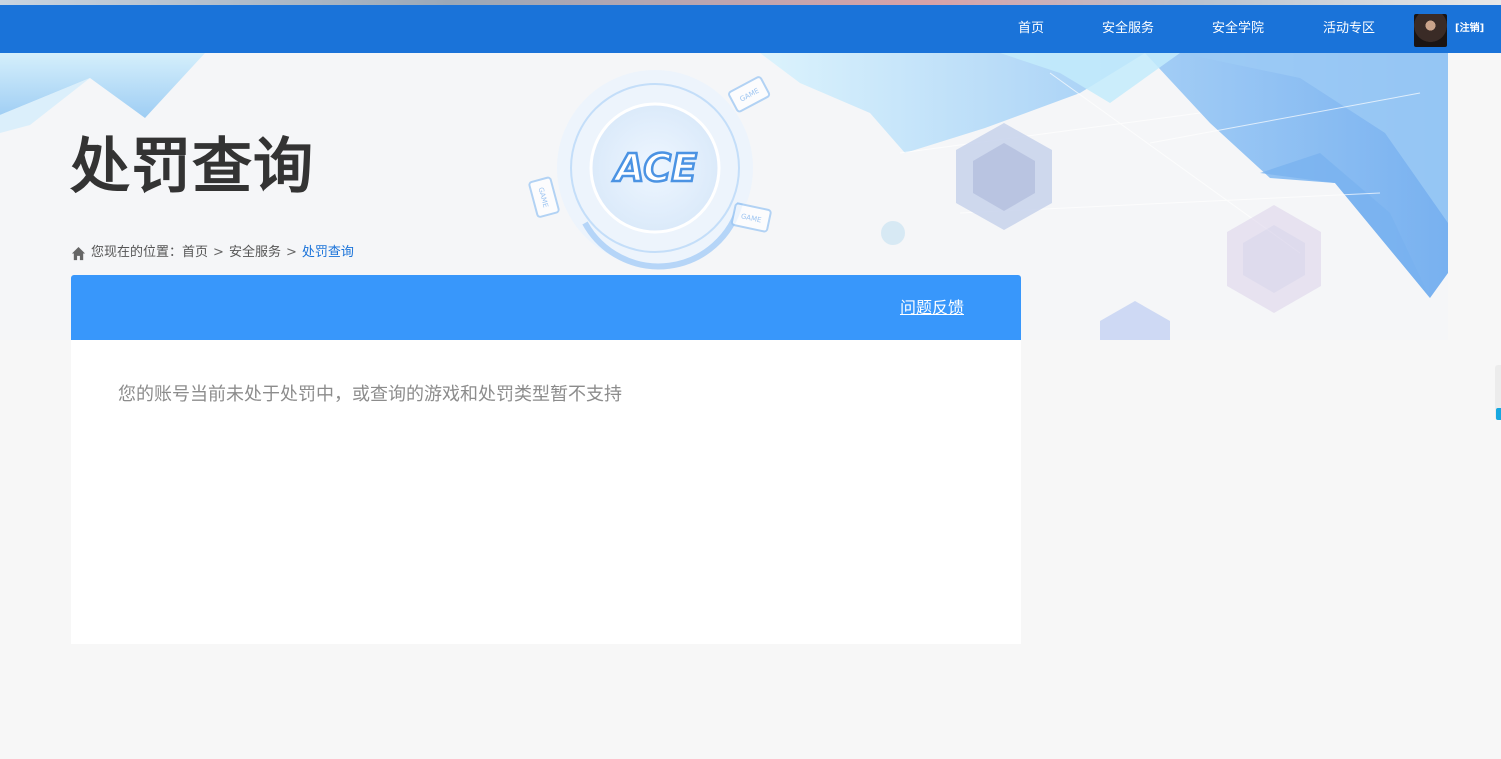  Describe the element at coordinates (137, 252) in the screenshot. I see `breadcrumb-prefix: 您现在的位置：` at that location.